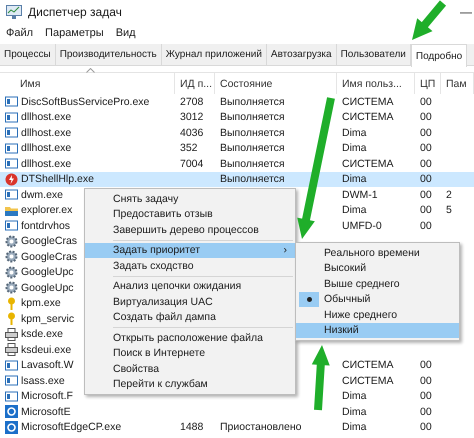 This screenshot has height=438, width=474. Describe the element at coordinates (57, 179) in the screenshot. I see `table-cell: DTShellHlp.exe` at that location.